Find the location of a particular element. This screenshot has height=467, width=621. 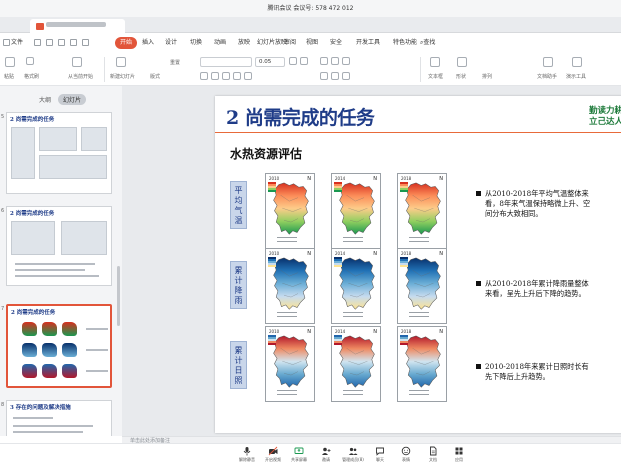

thumbnail-title: 2 尚需完成的任务 is located at coordinates (32, 120).